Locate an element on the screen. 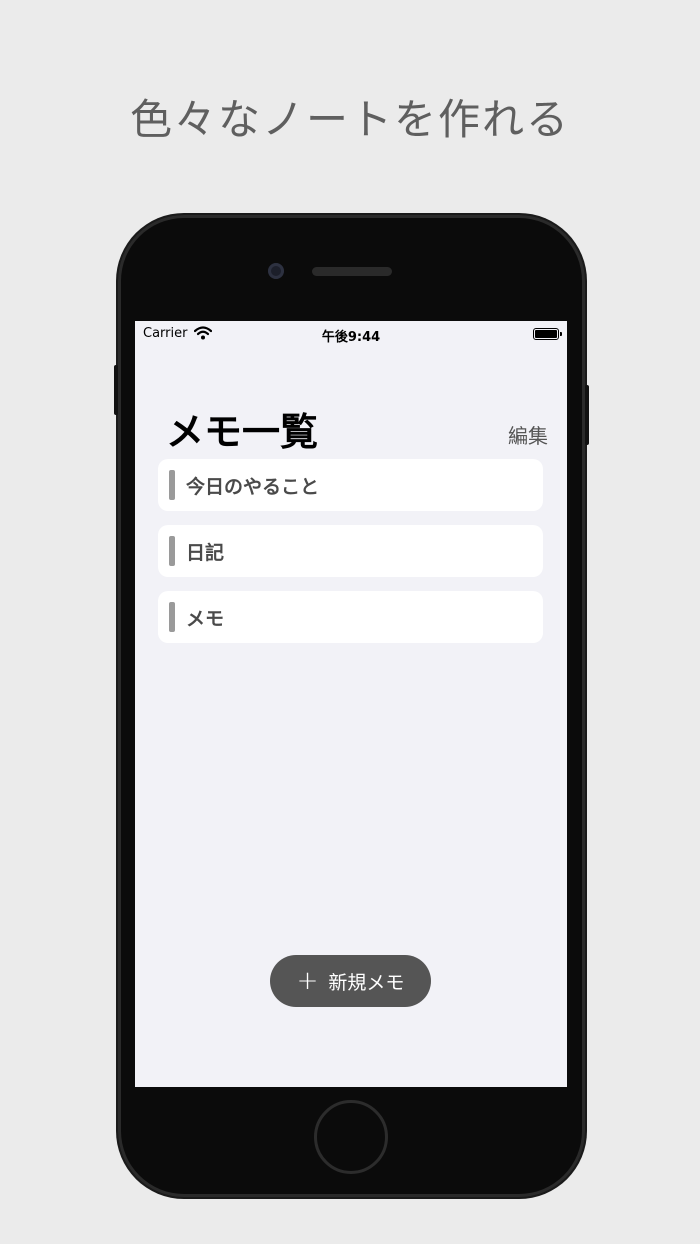  promo-headline: 色々なノートを作れる is located at coordinates (349, 119).